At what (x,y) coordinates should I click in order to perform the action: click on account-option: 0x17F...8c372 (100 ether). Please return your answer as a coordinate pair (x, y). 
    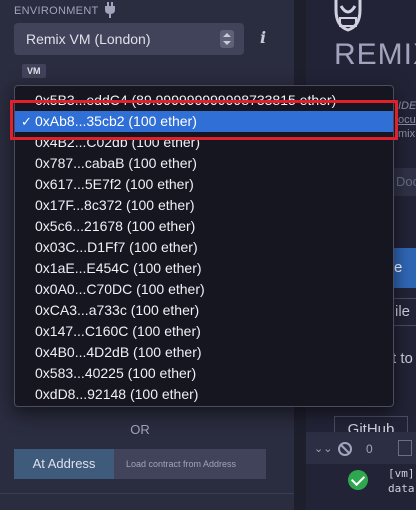
    Looking at the image, I should click on (204, 205).